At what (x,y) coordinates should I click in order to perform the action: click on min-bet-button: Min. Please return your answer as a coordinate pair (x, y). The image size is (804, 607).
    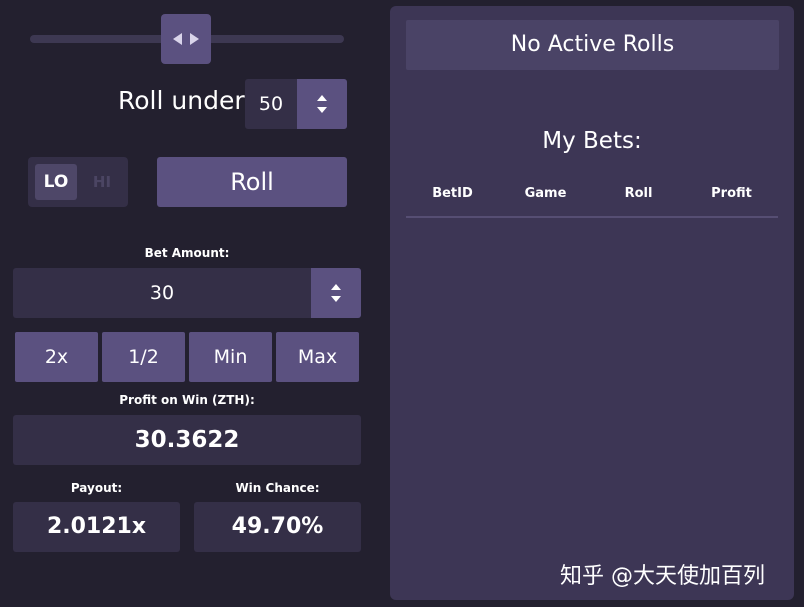
    Looking at the image, I should click on (230, 357).